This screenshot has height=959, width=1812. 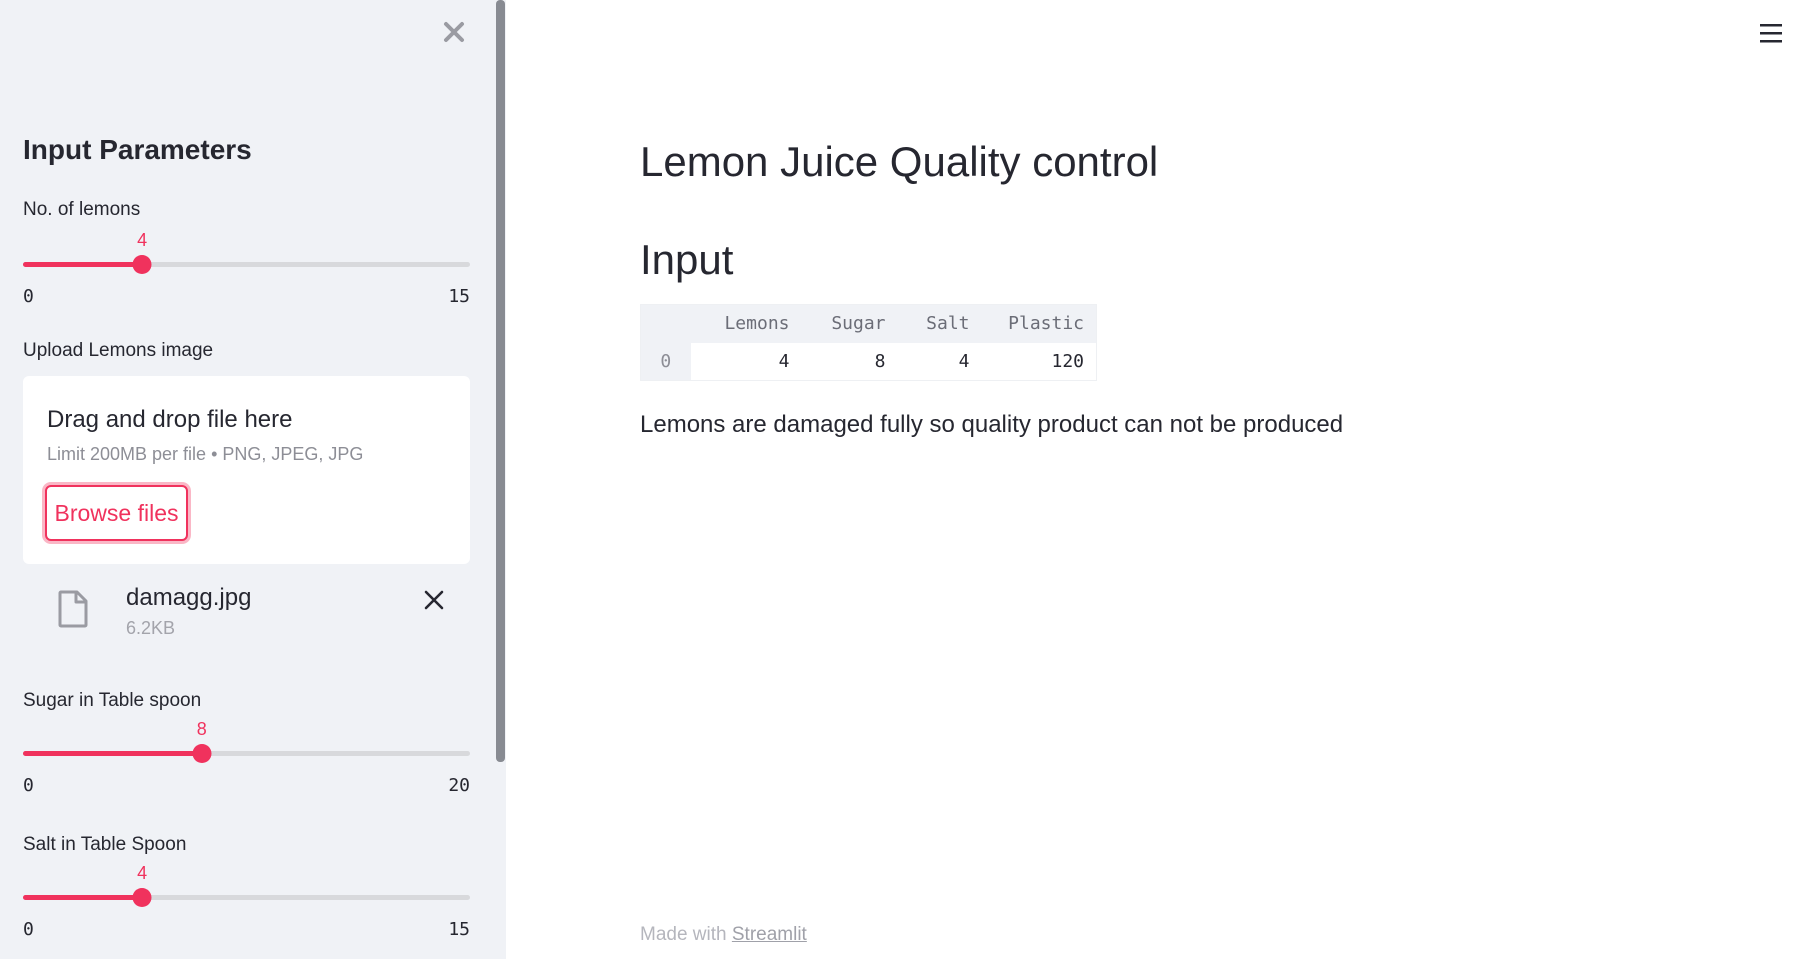 What do you see at coordinates (137, 149) in the screenshot?
I see `sidebar-title: Input Parameters` at bounding box center [137, 149].